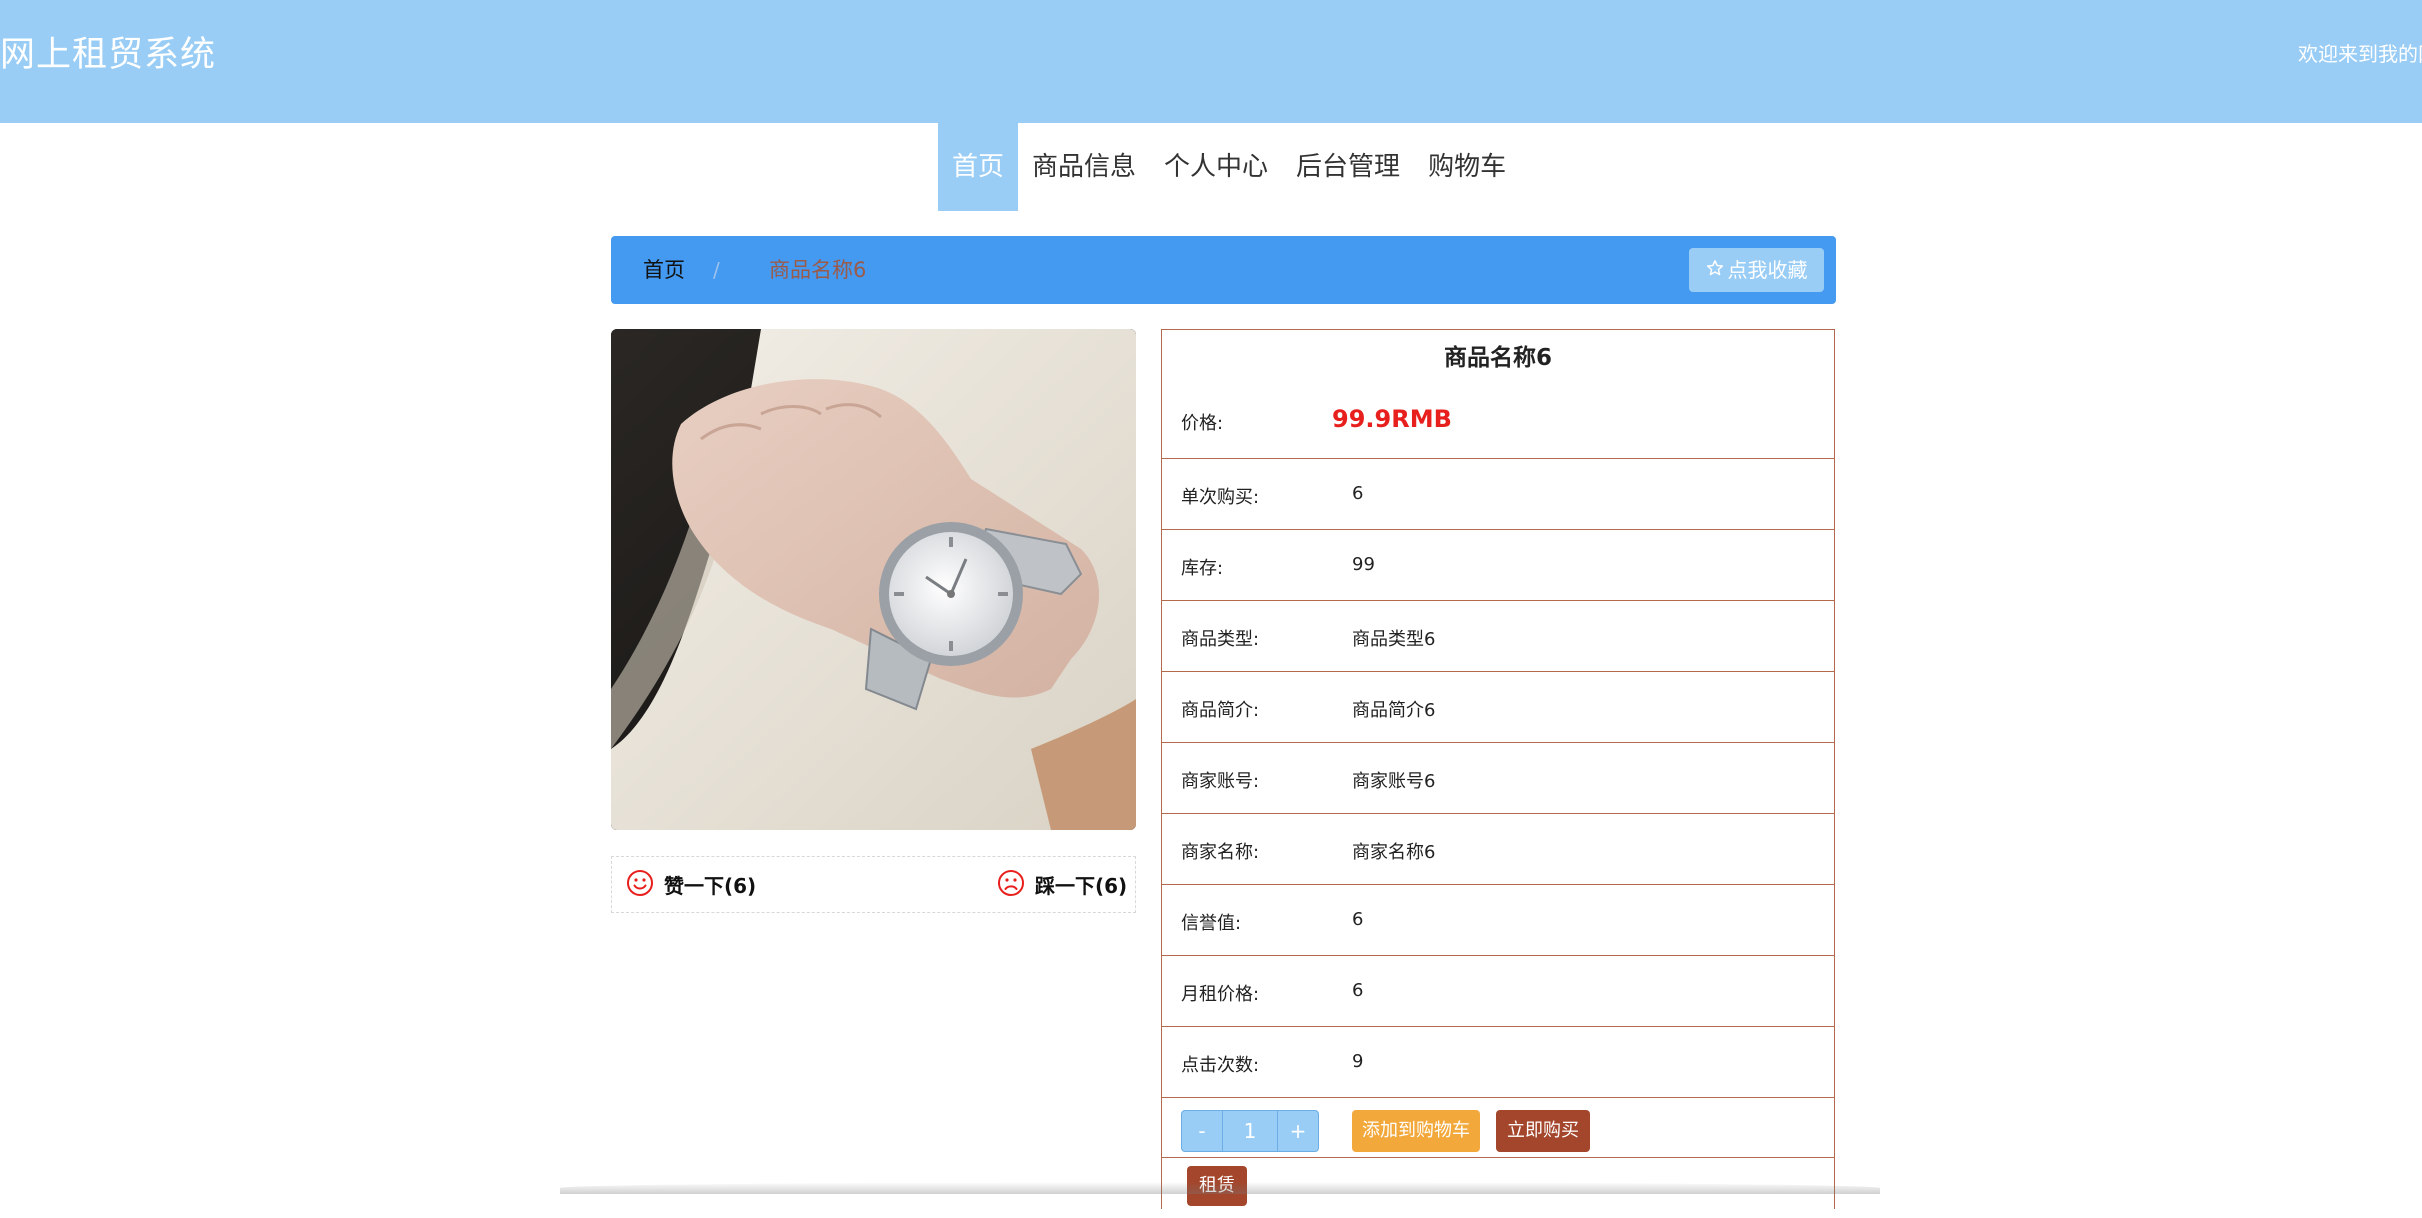 The width and height of the screenshot is (2422, 1218). What do you see at coordinates (1394, 710) in the screenshot?
I see `field-value: 商品简介6` at bounding box center [1394, 710].